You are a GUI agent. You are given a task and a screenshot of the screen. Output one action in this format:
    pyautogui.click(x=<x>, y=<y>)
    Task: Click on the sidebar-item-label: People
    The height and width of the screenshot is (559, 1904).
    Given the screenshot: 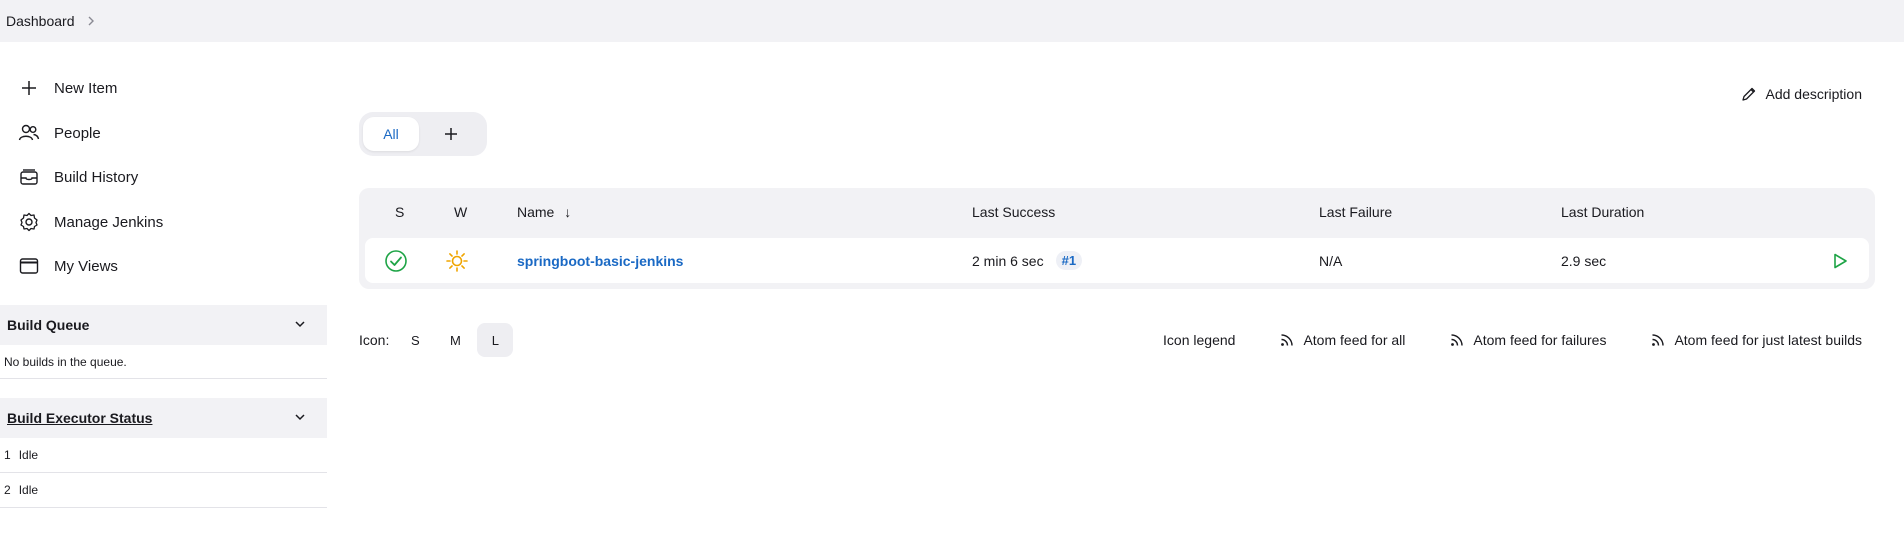 What is the action you would take?
    pyautogui.click(x=77, y=133)
    